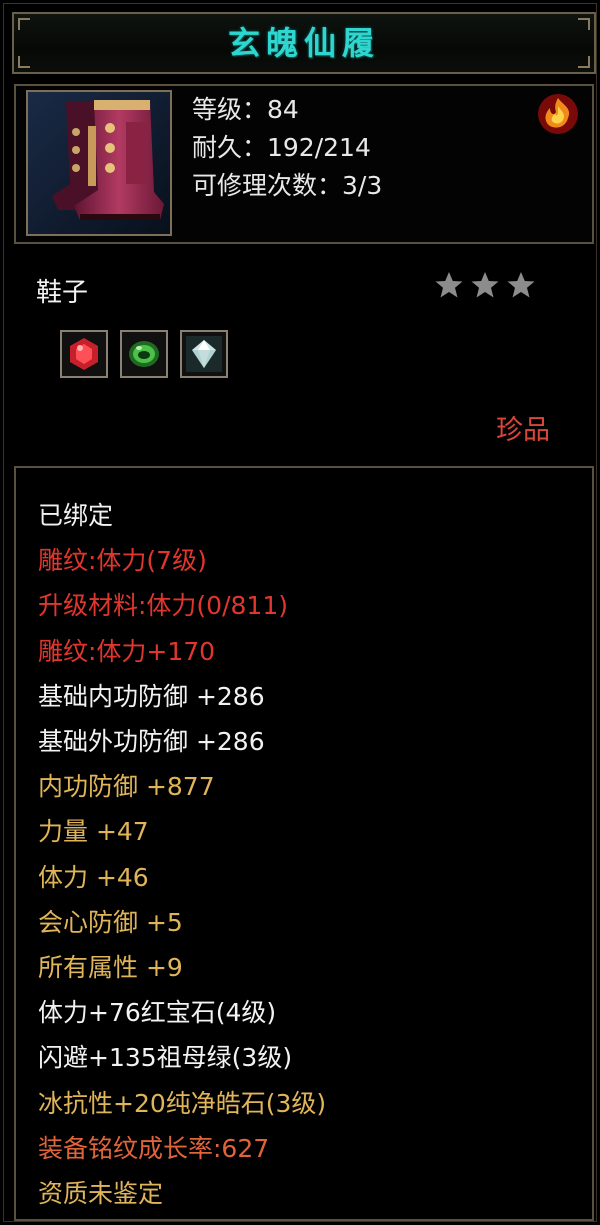 The height and width of the screenshot is (1225, 600). Describe the element at coordinates (558, 114) in the screenshot. I see `fire-emblem-icon` at that location.